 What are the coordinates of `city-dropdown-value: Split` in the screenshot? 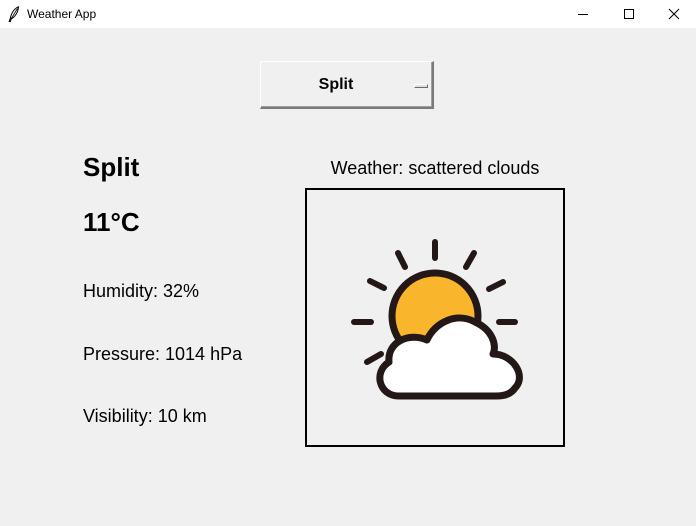 It's located at (336, 84).